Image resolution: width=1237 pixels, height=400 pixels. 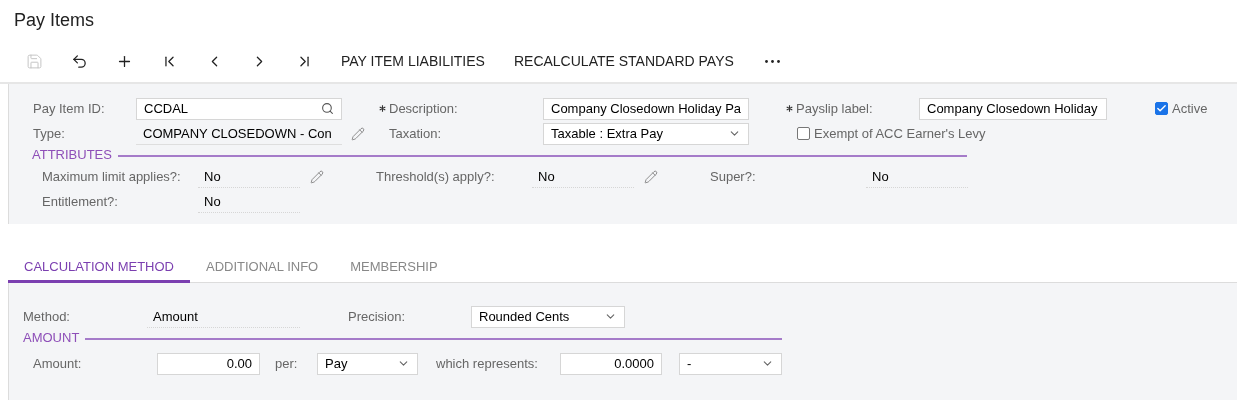 I want to click on input-field: COMPANY CLOSEDOWN - Con, so click(x=239, y=133).